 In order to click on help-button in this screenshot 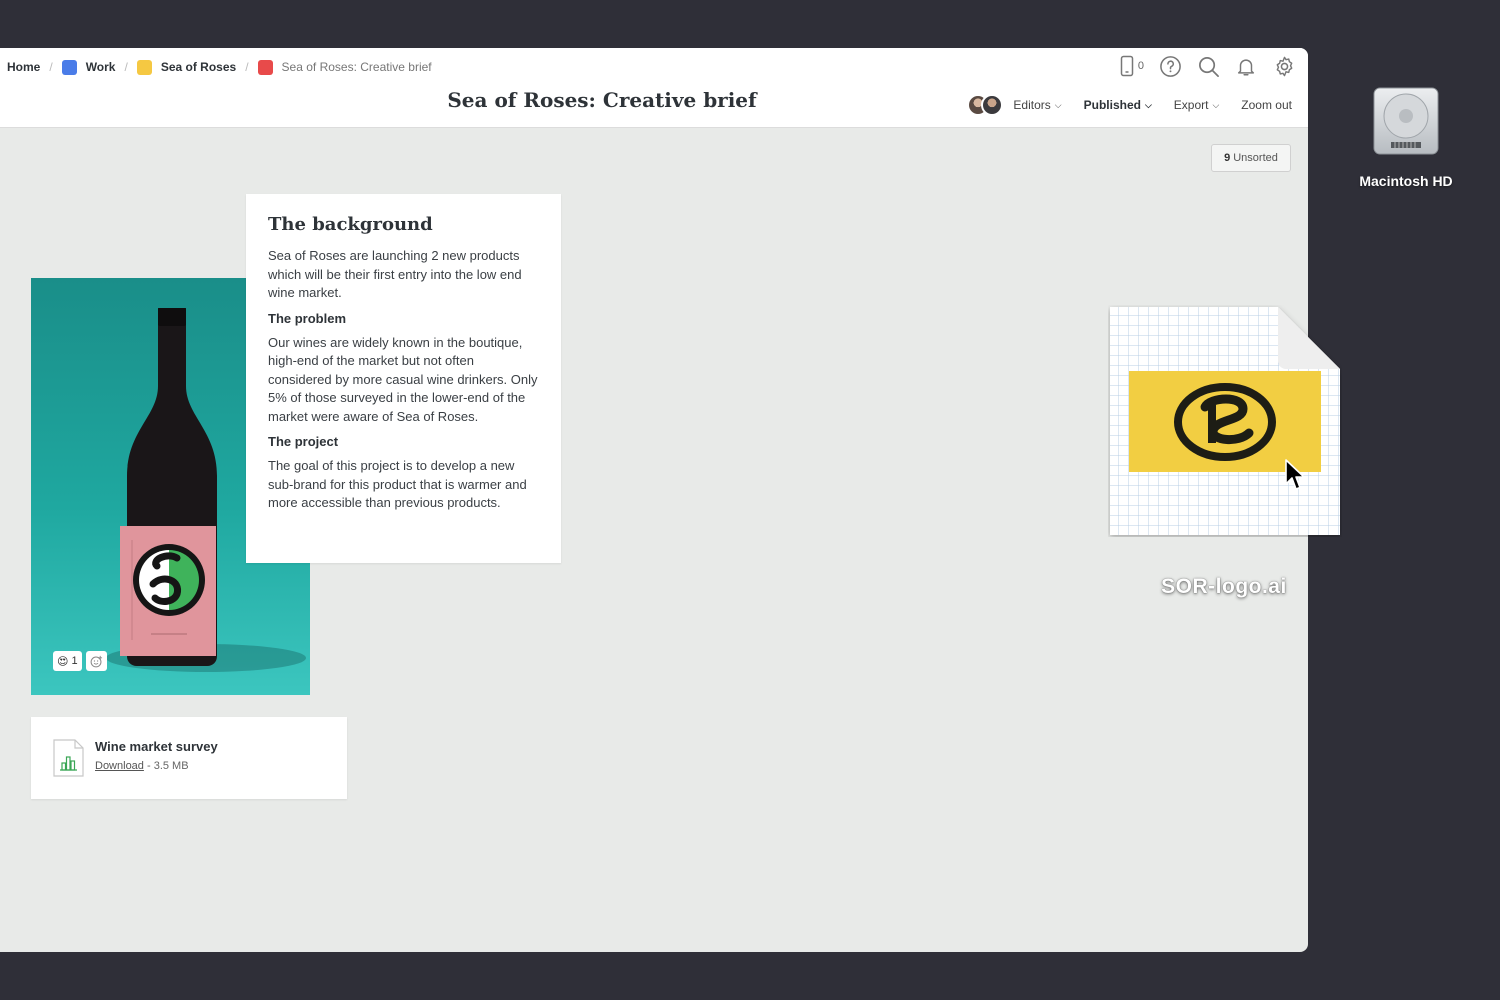, I will do `click(1170, 66)`.